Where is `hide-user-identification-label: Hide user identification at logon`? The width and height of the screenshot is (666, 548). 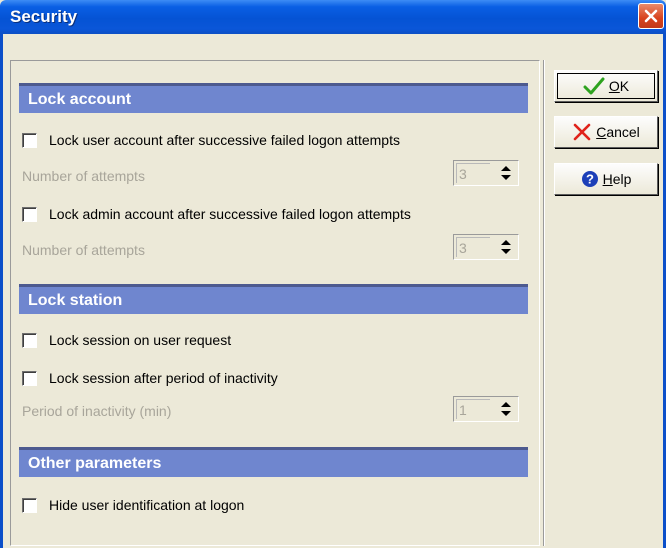 hide-user-identification-label: Hide user identification at logon is located at coordinates (147, 505).